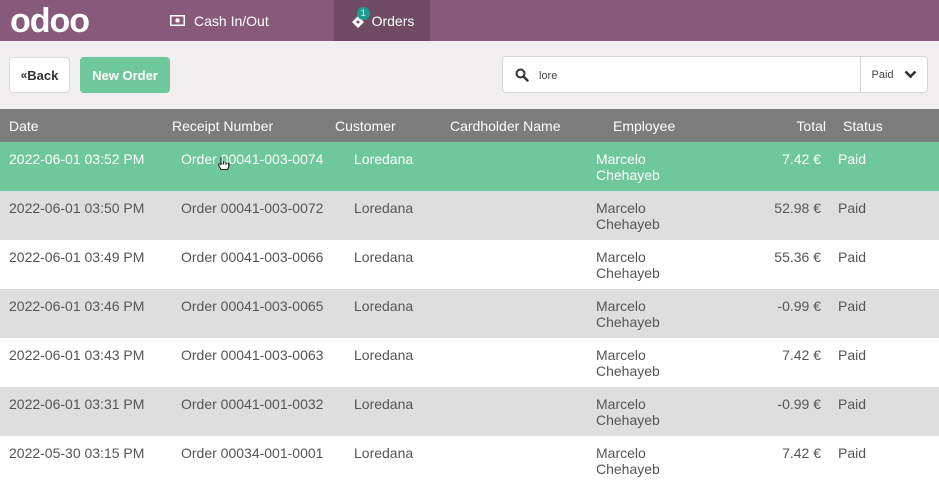 The width and height of the screenshot is (939, 485). Describe the element at coordinates (393, 20) in the screenshot. I see `orders-label: Orders` at that location.